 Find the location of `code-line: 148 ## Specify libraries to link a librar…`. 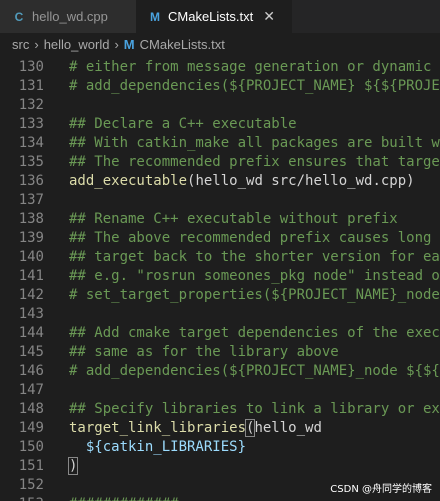

code-line: 148 ## Specify libraries to link a librar… is located at coordinates (220, 409).